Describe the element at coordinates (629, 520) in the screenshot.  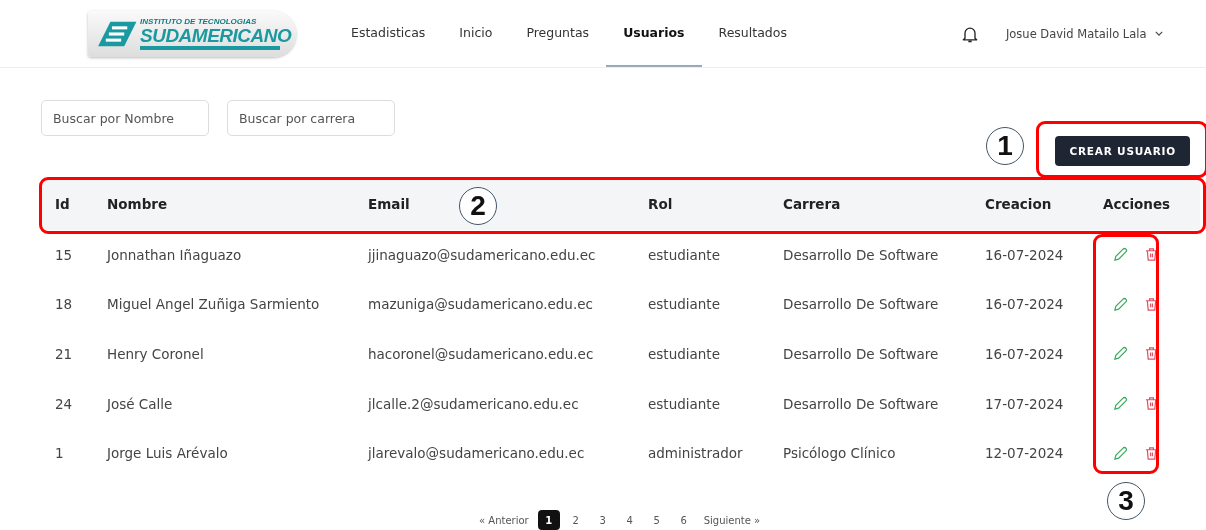
I see `page-link: 4` at that location.